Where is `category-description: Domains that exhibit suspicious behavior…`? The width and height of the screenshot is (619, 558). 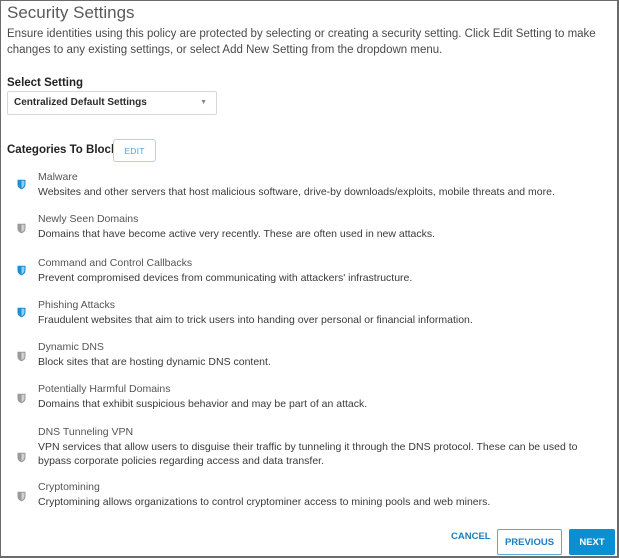 category-description: Domains that exhibit suspicious behavior… is located at coordinates (203, 404).